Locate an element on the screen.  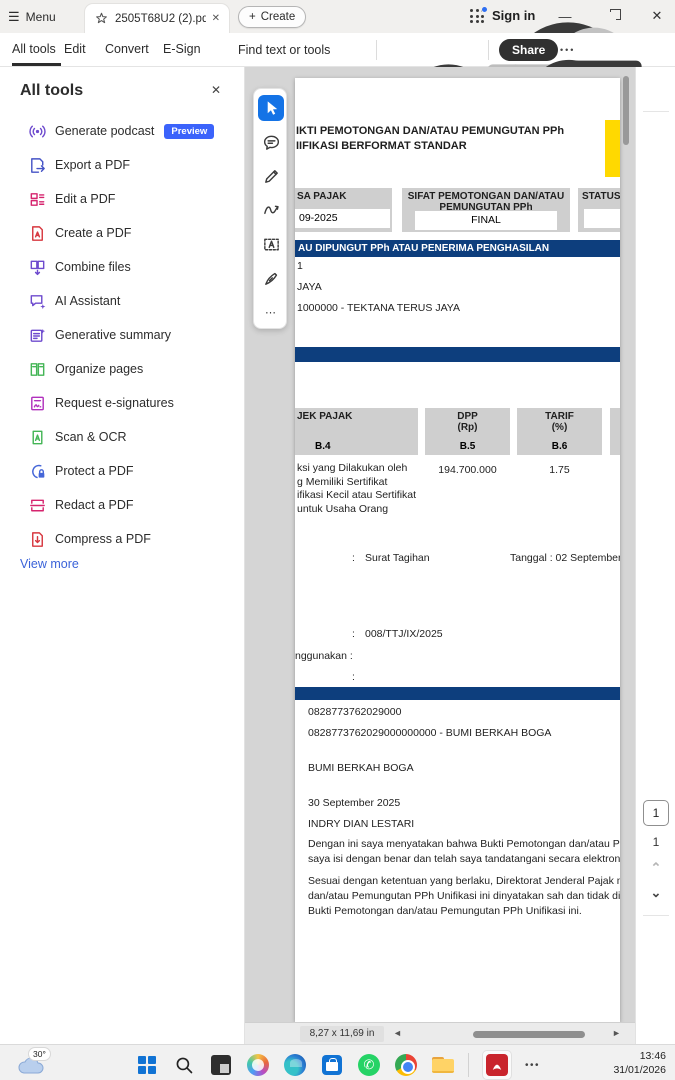
whatsapp-button: ✆ is located at coordinates (369, 1065).